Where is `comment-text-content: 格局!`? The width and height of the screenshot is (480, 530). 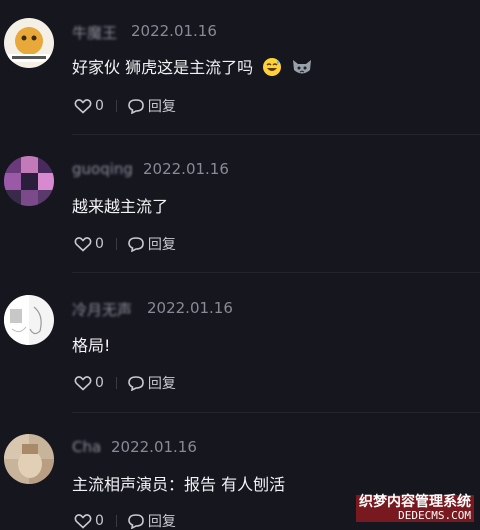
comment-text-content: 格局! is located at coordinates (91, 345).